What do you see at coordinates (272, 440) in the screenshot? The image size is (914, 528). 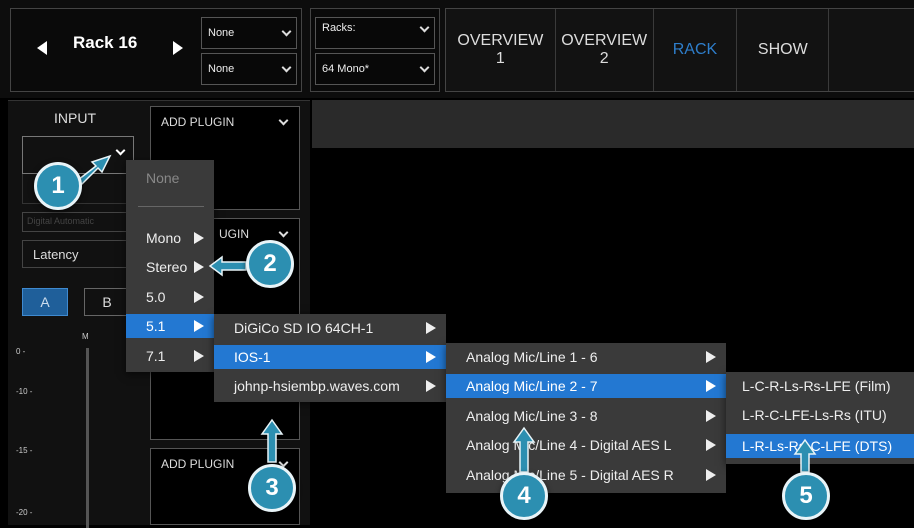 I see `arrow-3-icon` at bounding box center [272, 440].